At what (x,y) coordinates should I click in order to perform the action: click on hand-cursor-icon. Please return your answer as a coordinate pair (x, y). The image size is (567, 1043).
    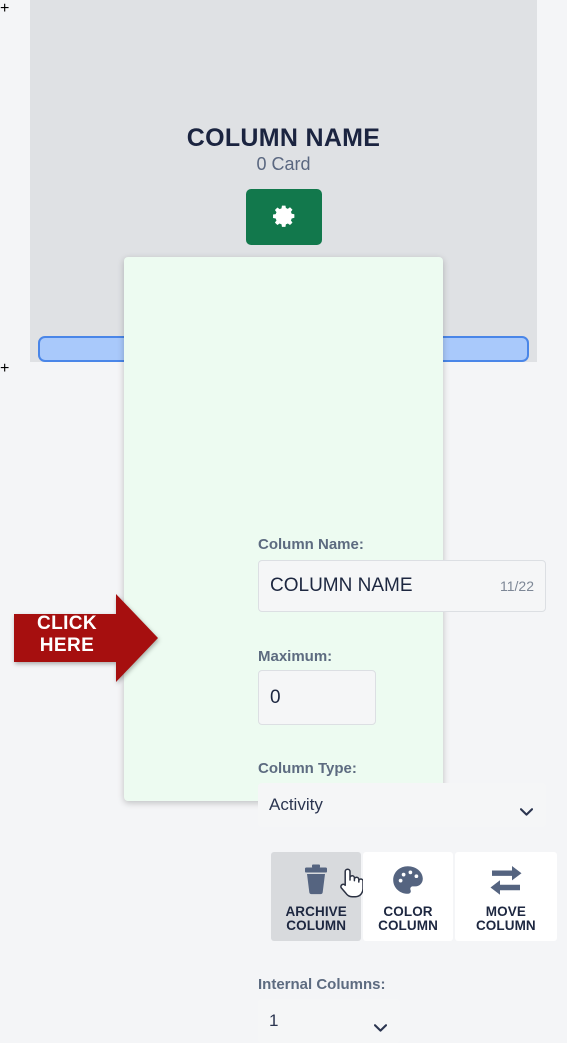
    Looking at the image, I should click on (350, 883).